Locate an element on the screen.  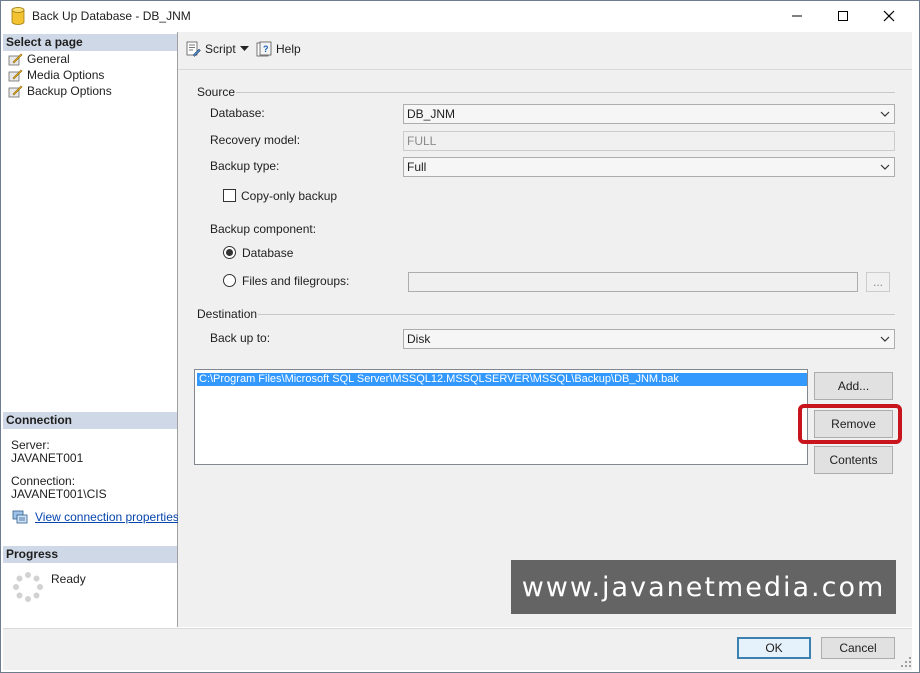
recovery-model-field: FULL is located at coordinates (649, 141).